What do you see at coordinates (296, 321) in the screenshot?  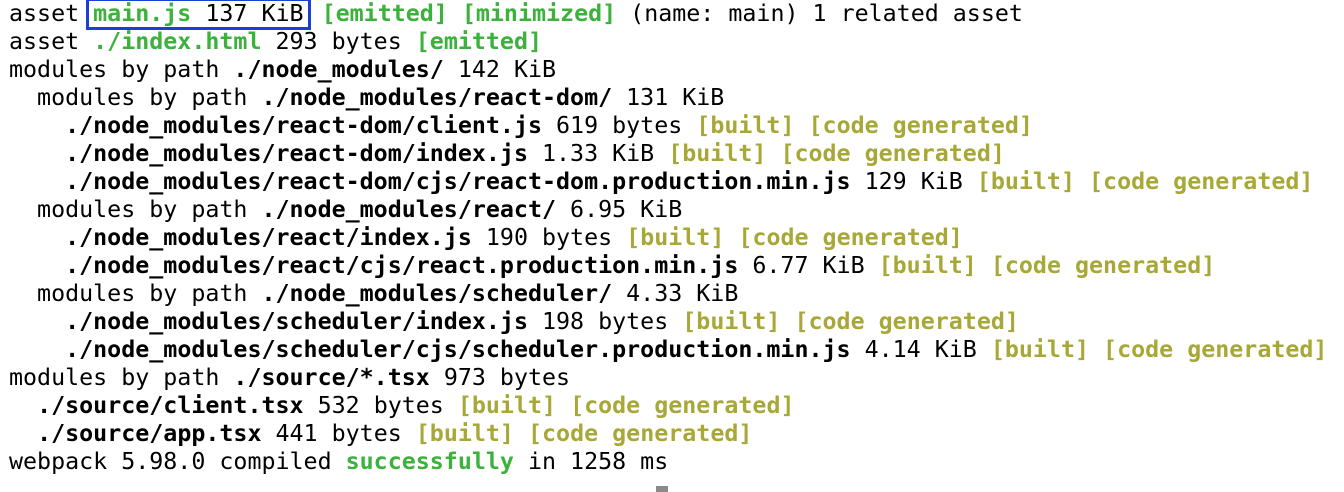 I see `terminal-text-segment: ./node_modules/scheduler/index.js` at bounding box center [296, 321].